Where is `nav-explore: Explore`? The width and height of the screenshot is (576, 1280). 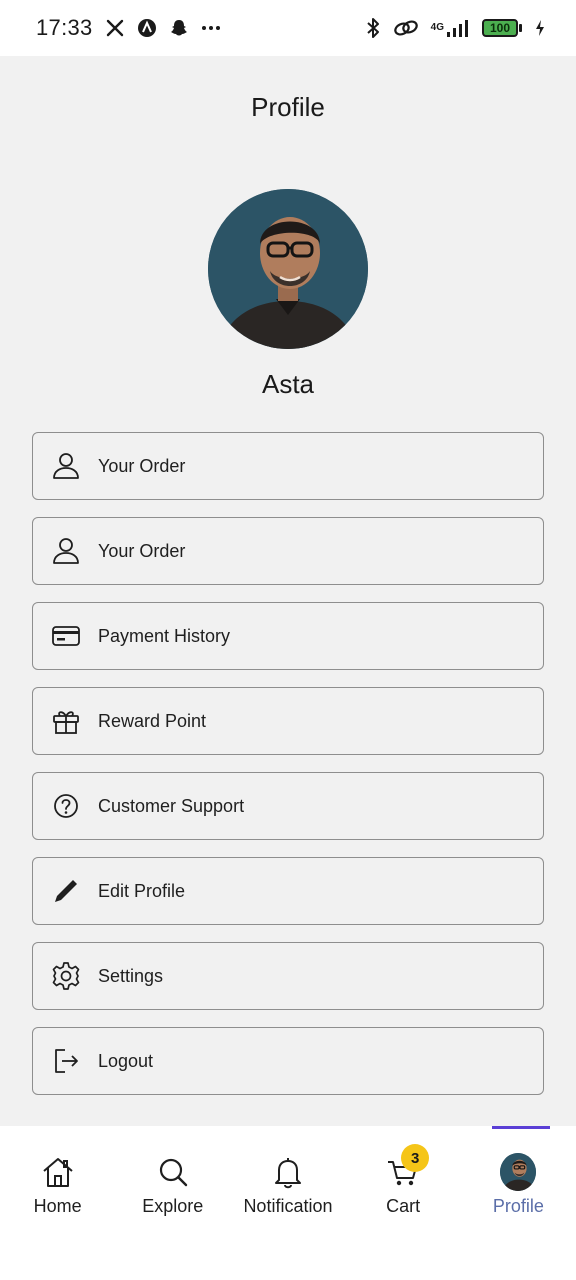
nav-explore: Explore is located at coordinates (172, 1176).